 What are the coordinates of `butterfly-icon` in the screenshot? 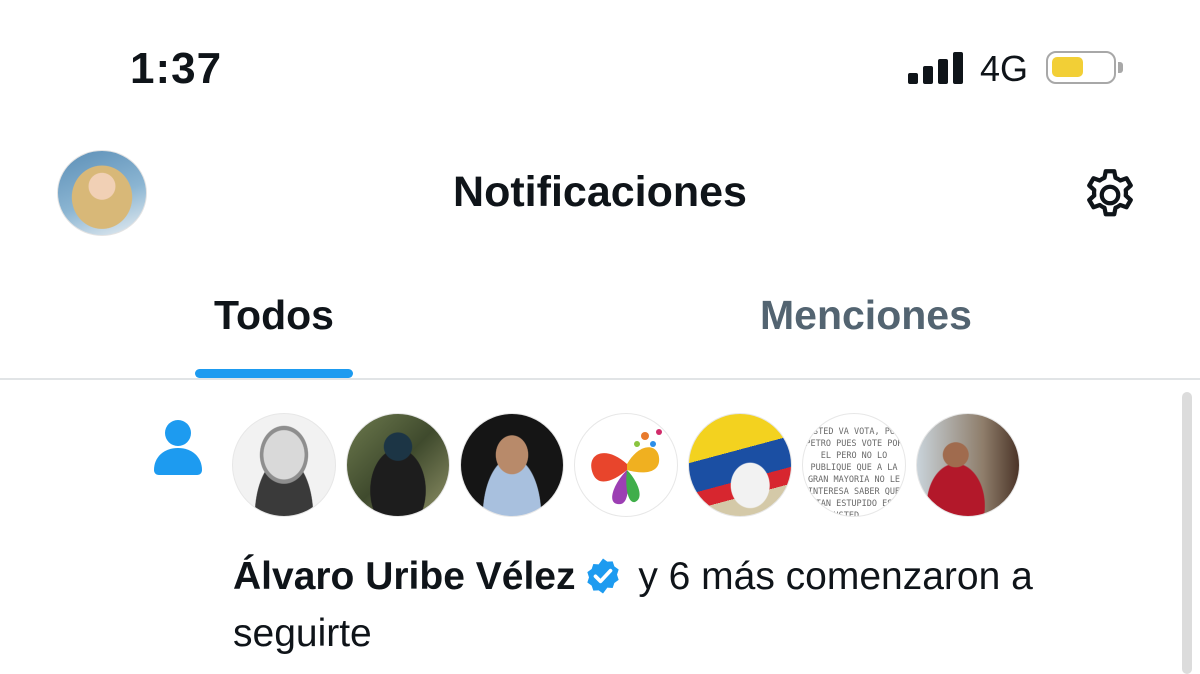 It's located at (626, 467).